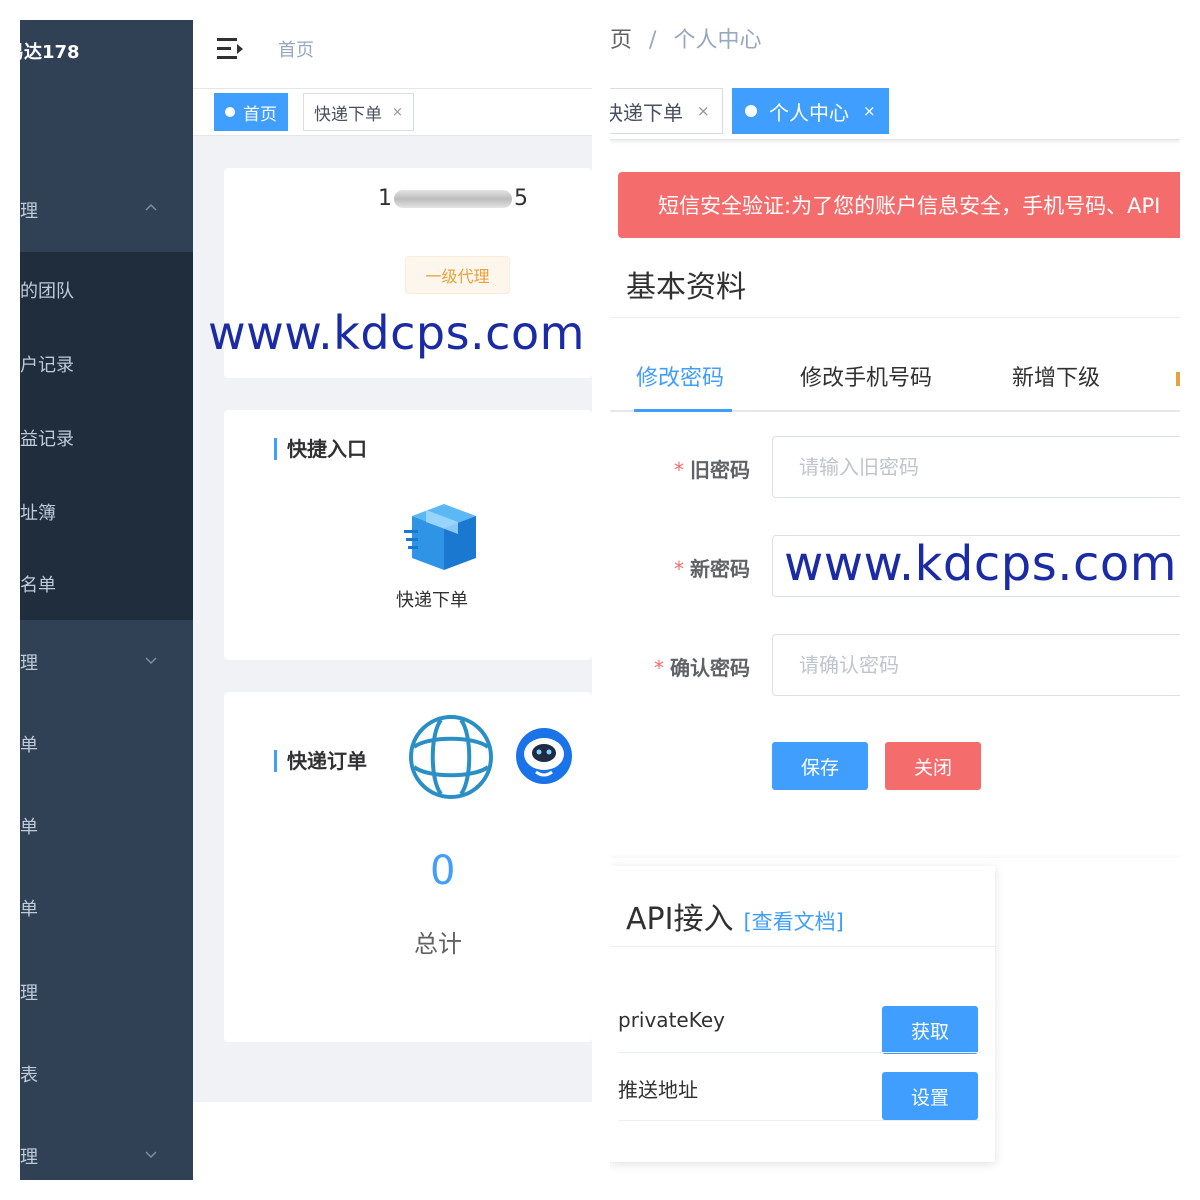 The height and width of the screenshot is (1200, 1200). I want to click on agent-level-badge: 一级代理, so click(457, 275).